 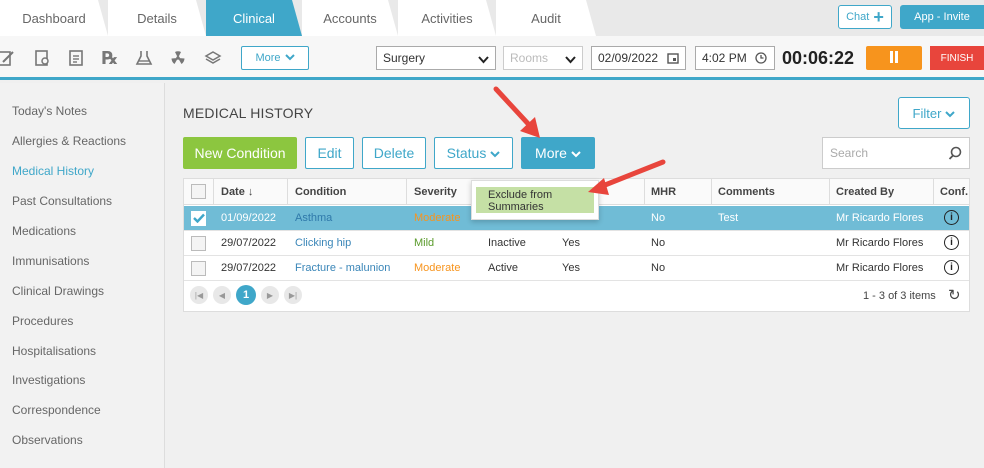 What do you see at coordinates (761, 59) in the screenshot?
I see `clock-icon` at bounding box center [761, 59].